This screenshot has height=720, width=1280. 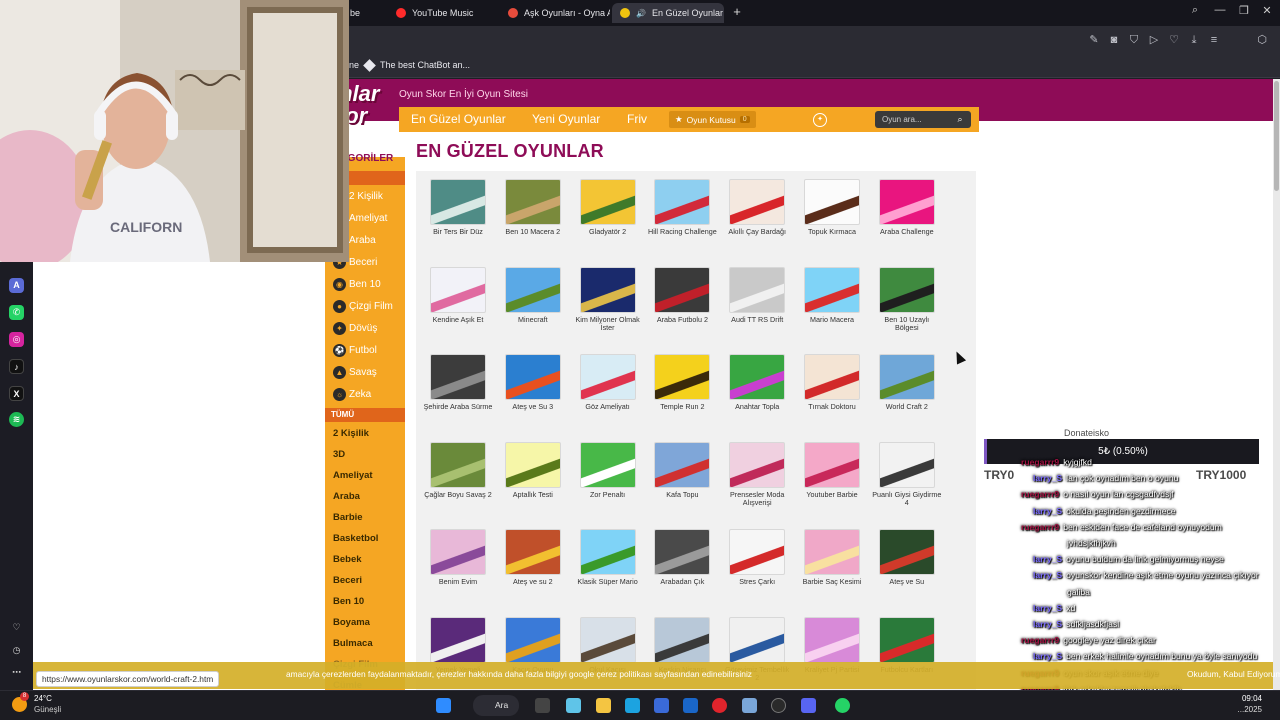 I want to click on menu-icon: ≡, so click(x=1214, y=40).